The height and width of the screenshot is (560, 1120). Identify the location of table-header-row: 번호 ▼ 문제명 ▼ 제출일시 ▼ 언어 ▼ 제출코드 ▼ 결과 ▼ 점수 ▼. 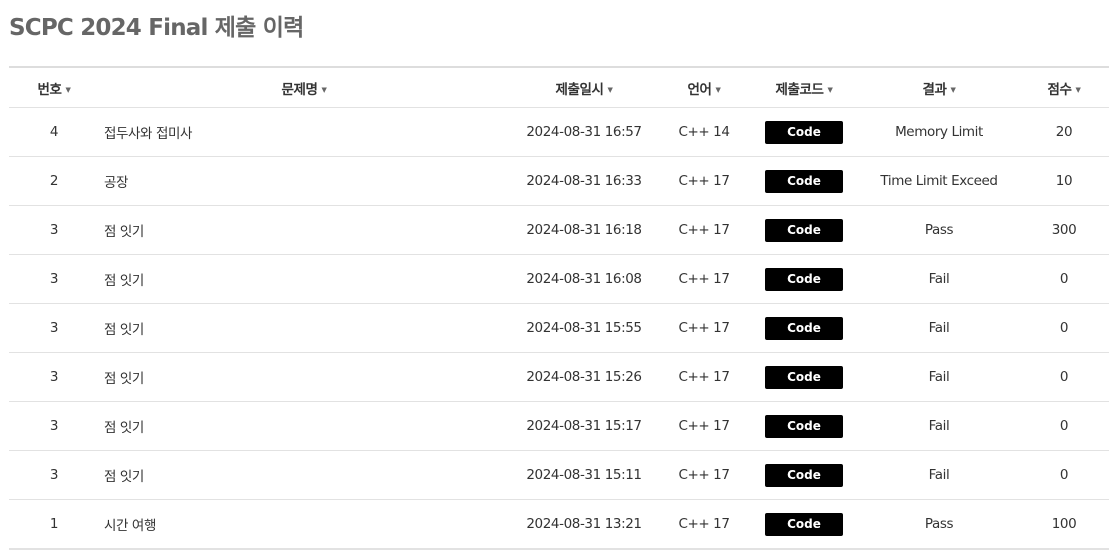
(559, 87).